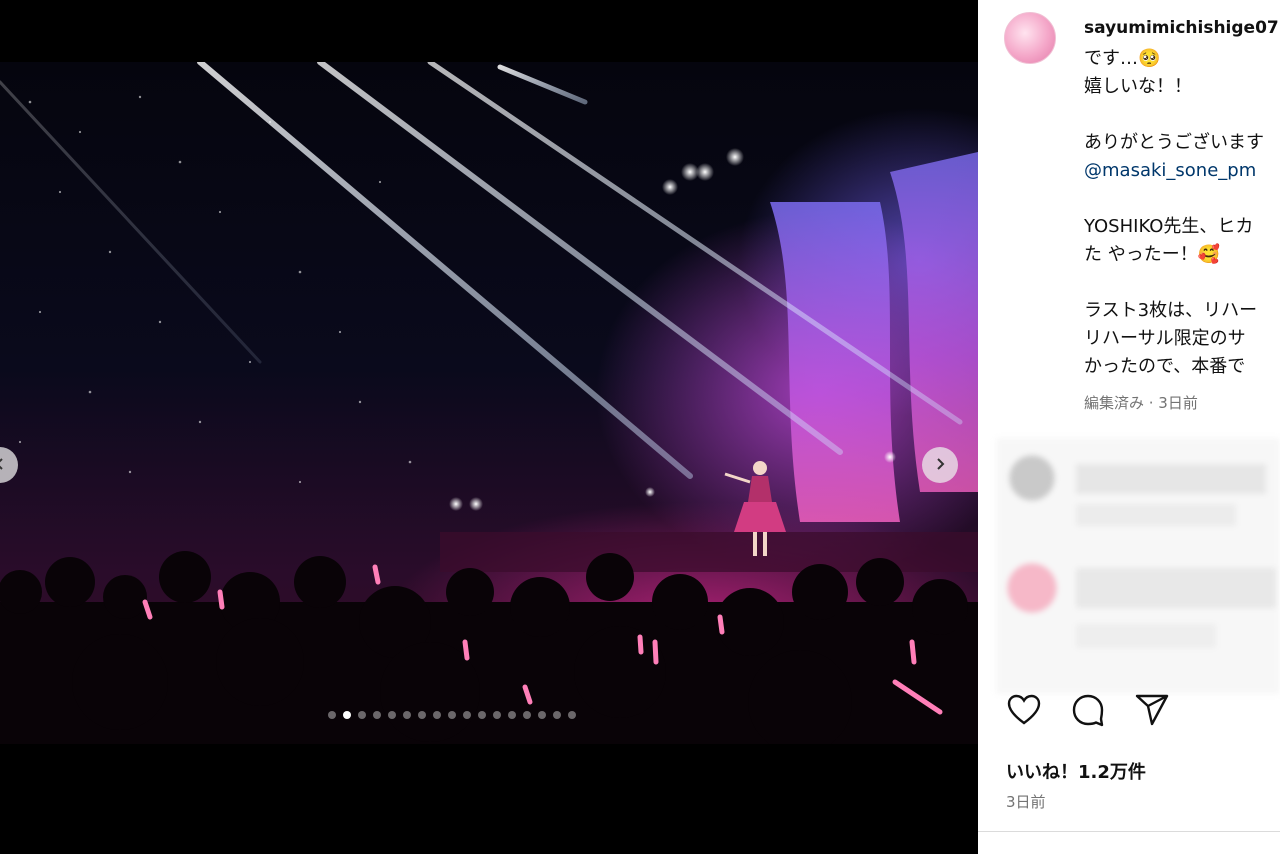 This screenshot has width=1280, height=854. I want to click on caption-mention: @masaki_sone_pm, so click(1174, 171).